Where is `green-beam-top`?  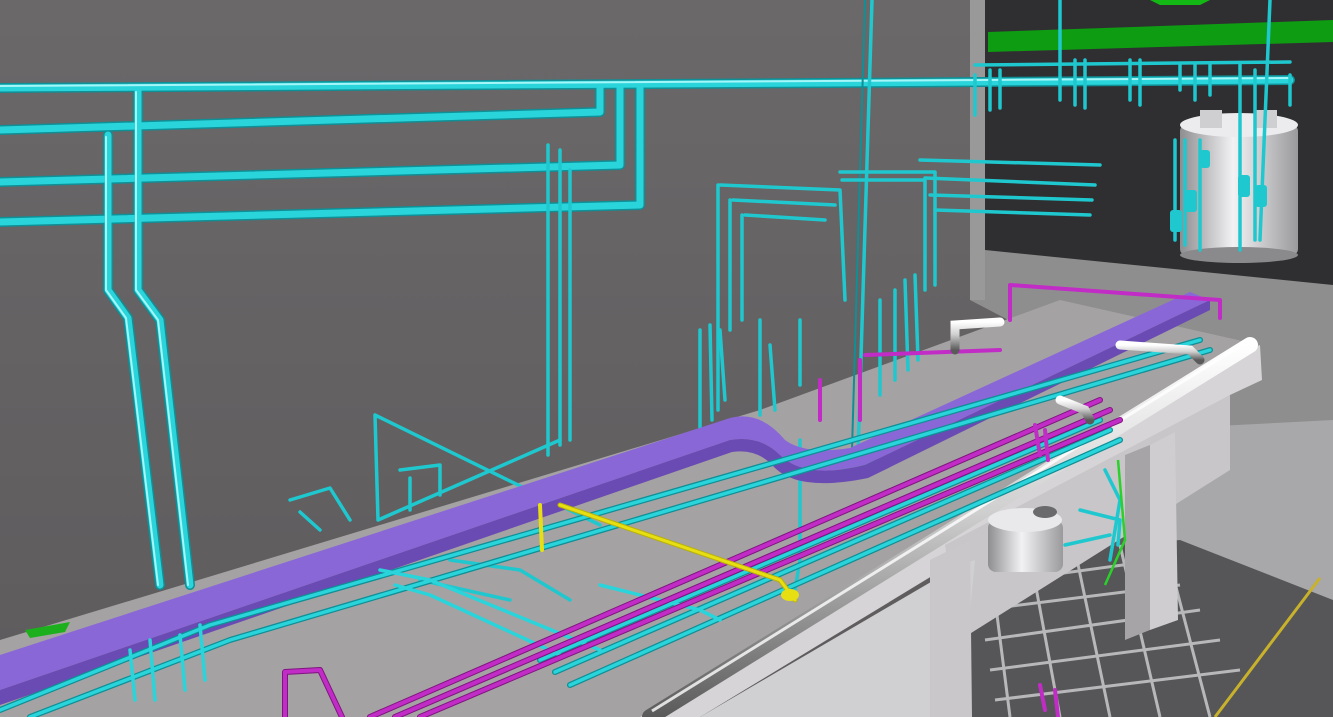
green-beam-top is located at coordinates (1180, 2).